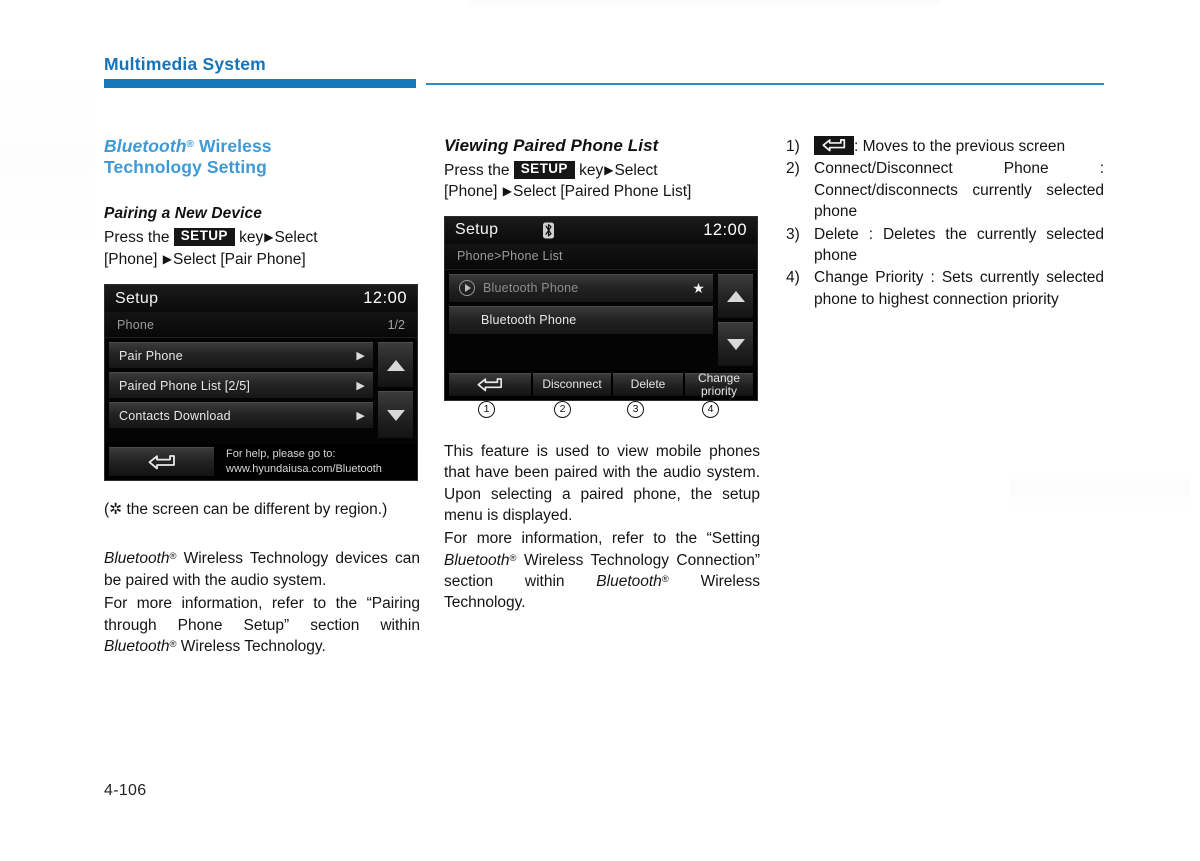 The image size is (1200, 861). I want to click on help-line-2: www.hyundaiusa.com/Bluetooth, so click(304, 468).